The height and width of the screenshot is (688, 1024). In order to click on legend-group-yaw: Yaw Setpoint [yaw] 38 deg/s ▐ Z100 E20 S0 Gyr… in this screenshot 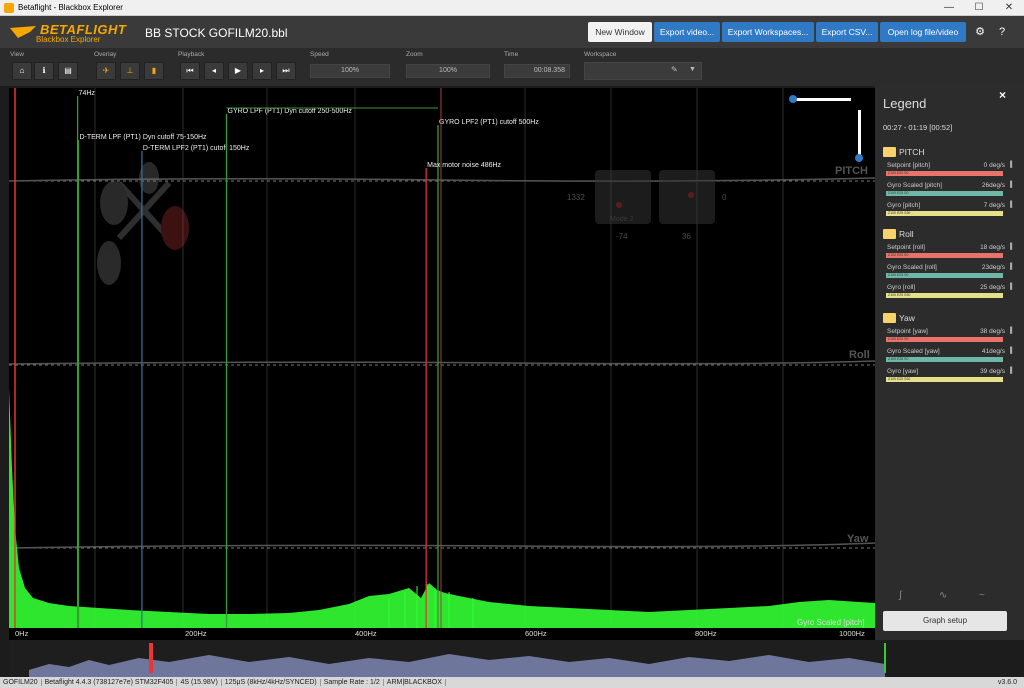, I will do `click(950, 349)`.